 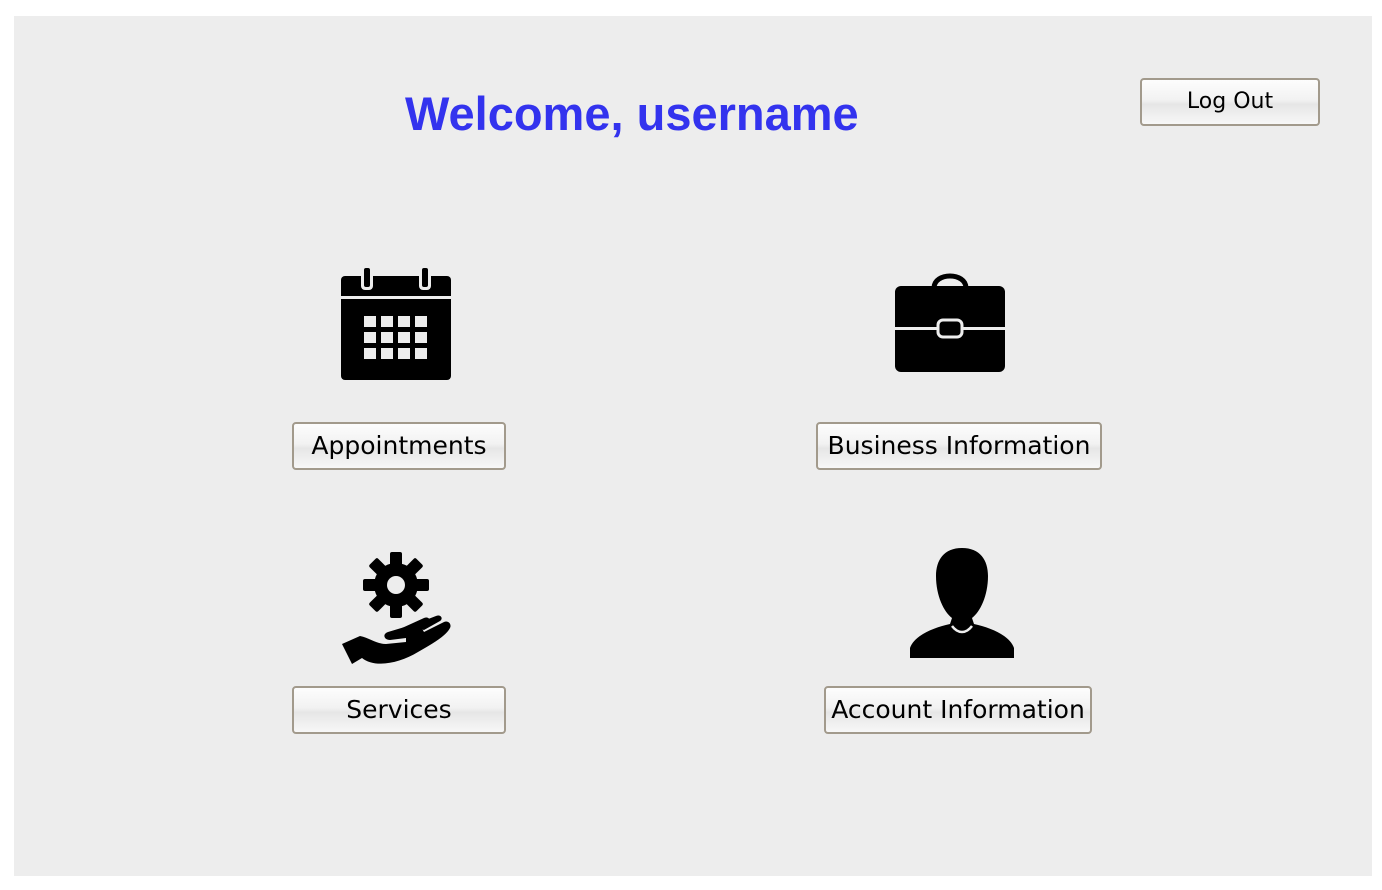 What do you see at coordinates (396, 323) in the screenshot?
I see `calendar-icon` at bounding box center [396, 323].